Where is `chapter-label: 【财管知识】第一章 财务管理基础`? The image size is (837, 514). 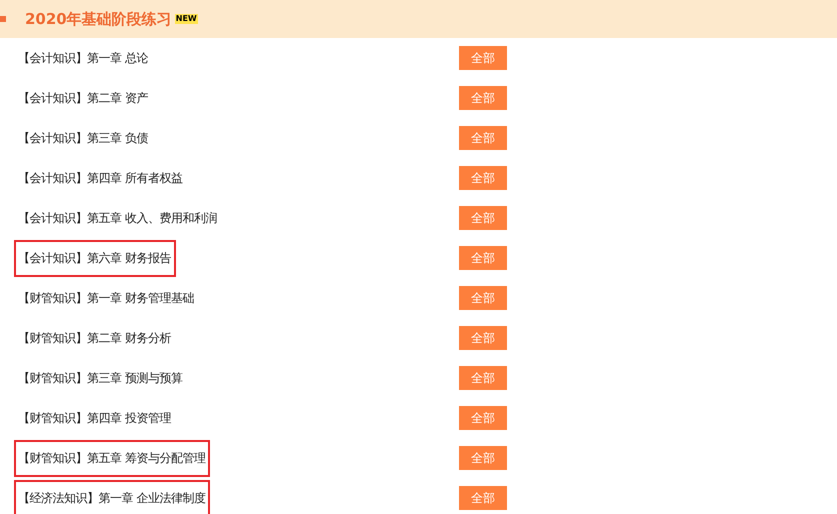
chapter-label: 【财管知识】第一章 财务管理基础 is located at coordinates (106, 298).